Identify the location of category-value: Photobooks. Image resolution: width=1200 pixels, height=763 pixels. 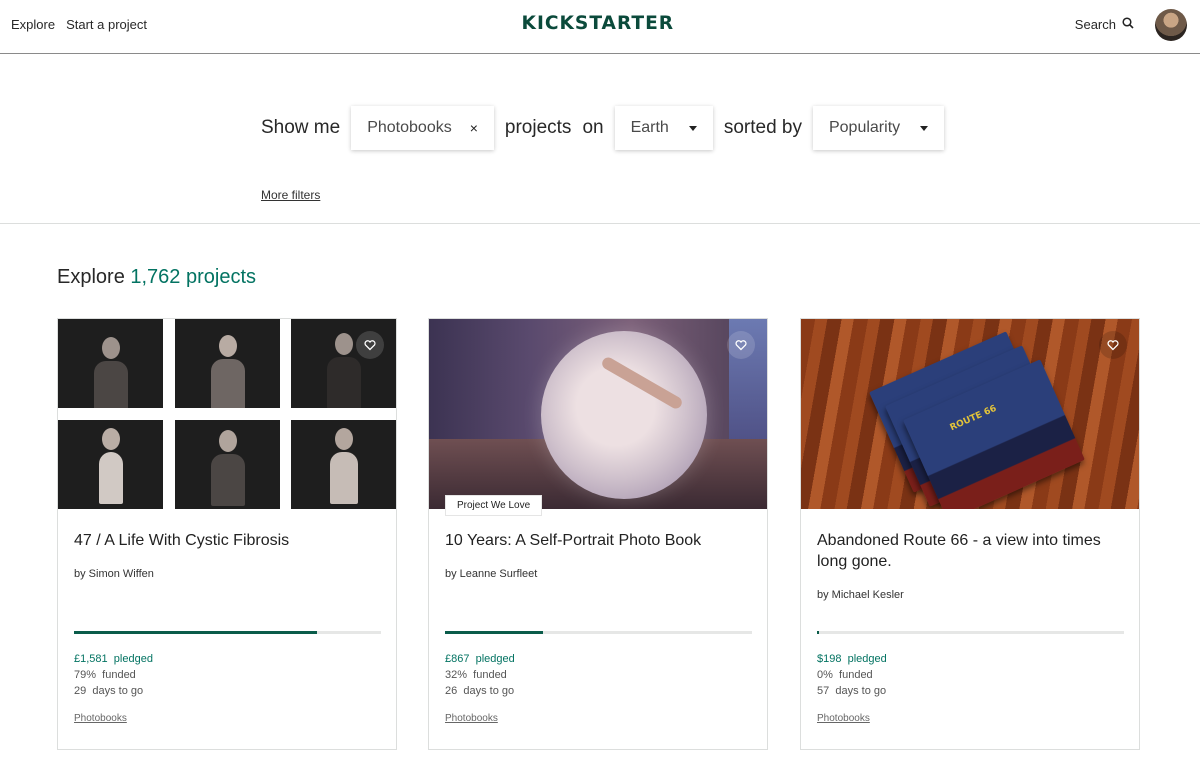
(409, 127).